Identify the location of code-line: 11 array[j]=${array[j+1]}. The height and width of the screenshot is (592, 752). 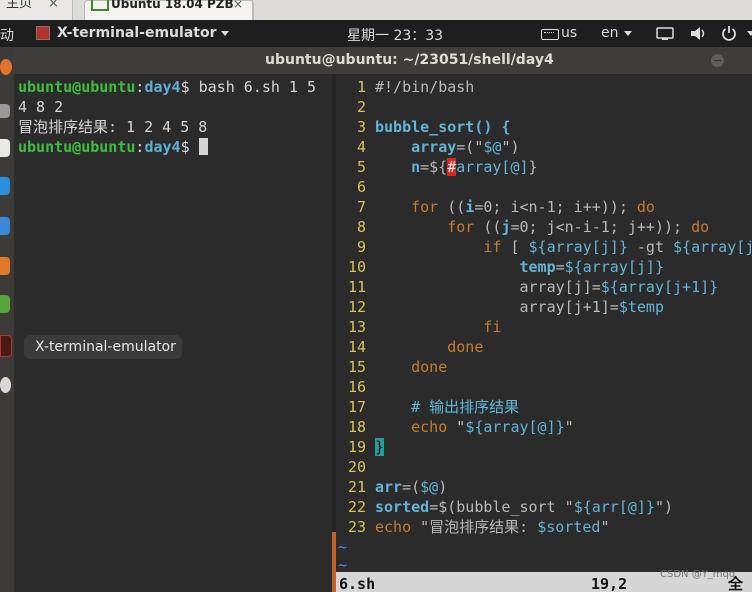
(527, 287).